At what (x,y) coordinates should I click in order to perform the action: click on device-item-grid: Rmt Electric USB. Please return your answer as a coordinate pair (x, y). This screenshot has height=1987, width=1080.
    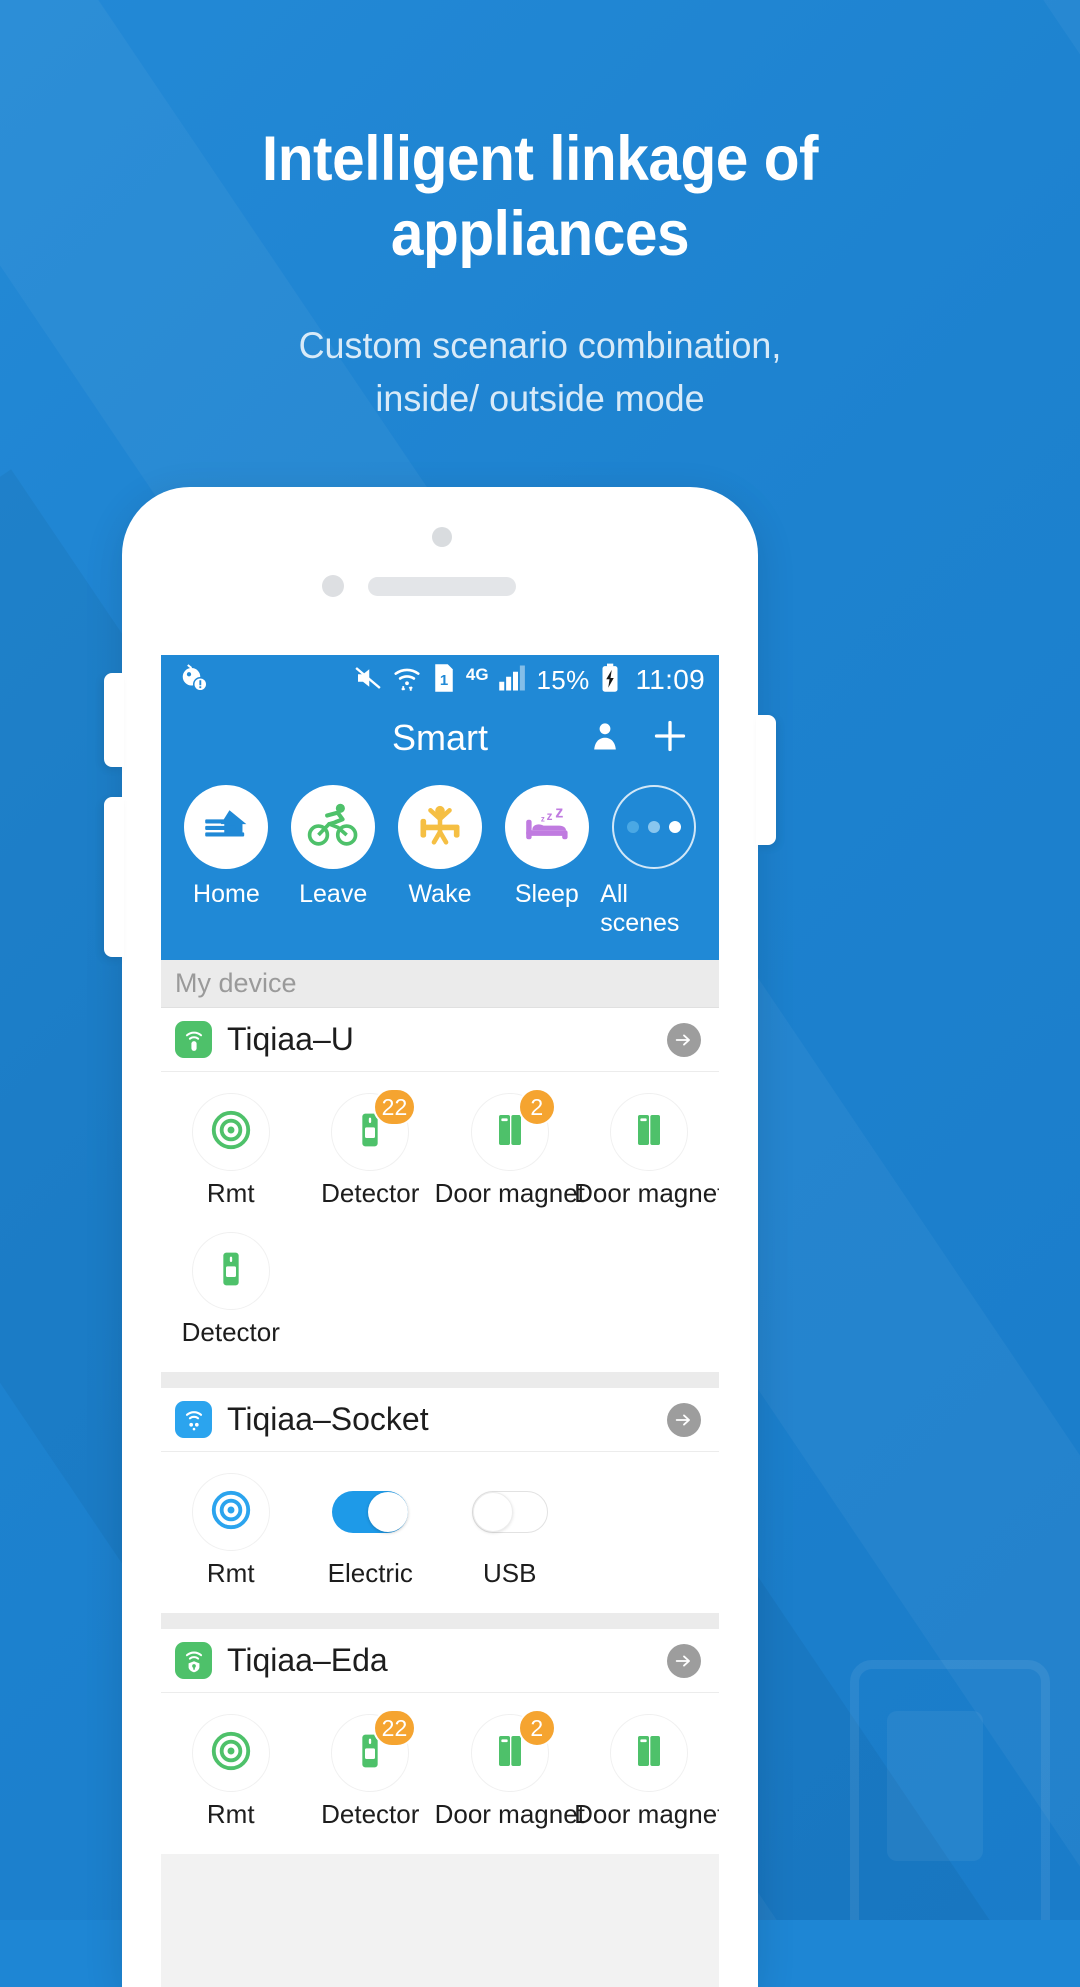
    Looking at the image, I should click on (440, 1532).